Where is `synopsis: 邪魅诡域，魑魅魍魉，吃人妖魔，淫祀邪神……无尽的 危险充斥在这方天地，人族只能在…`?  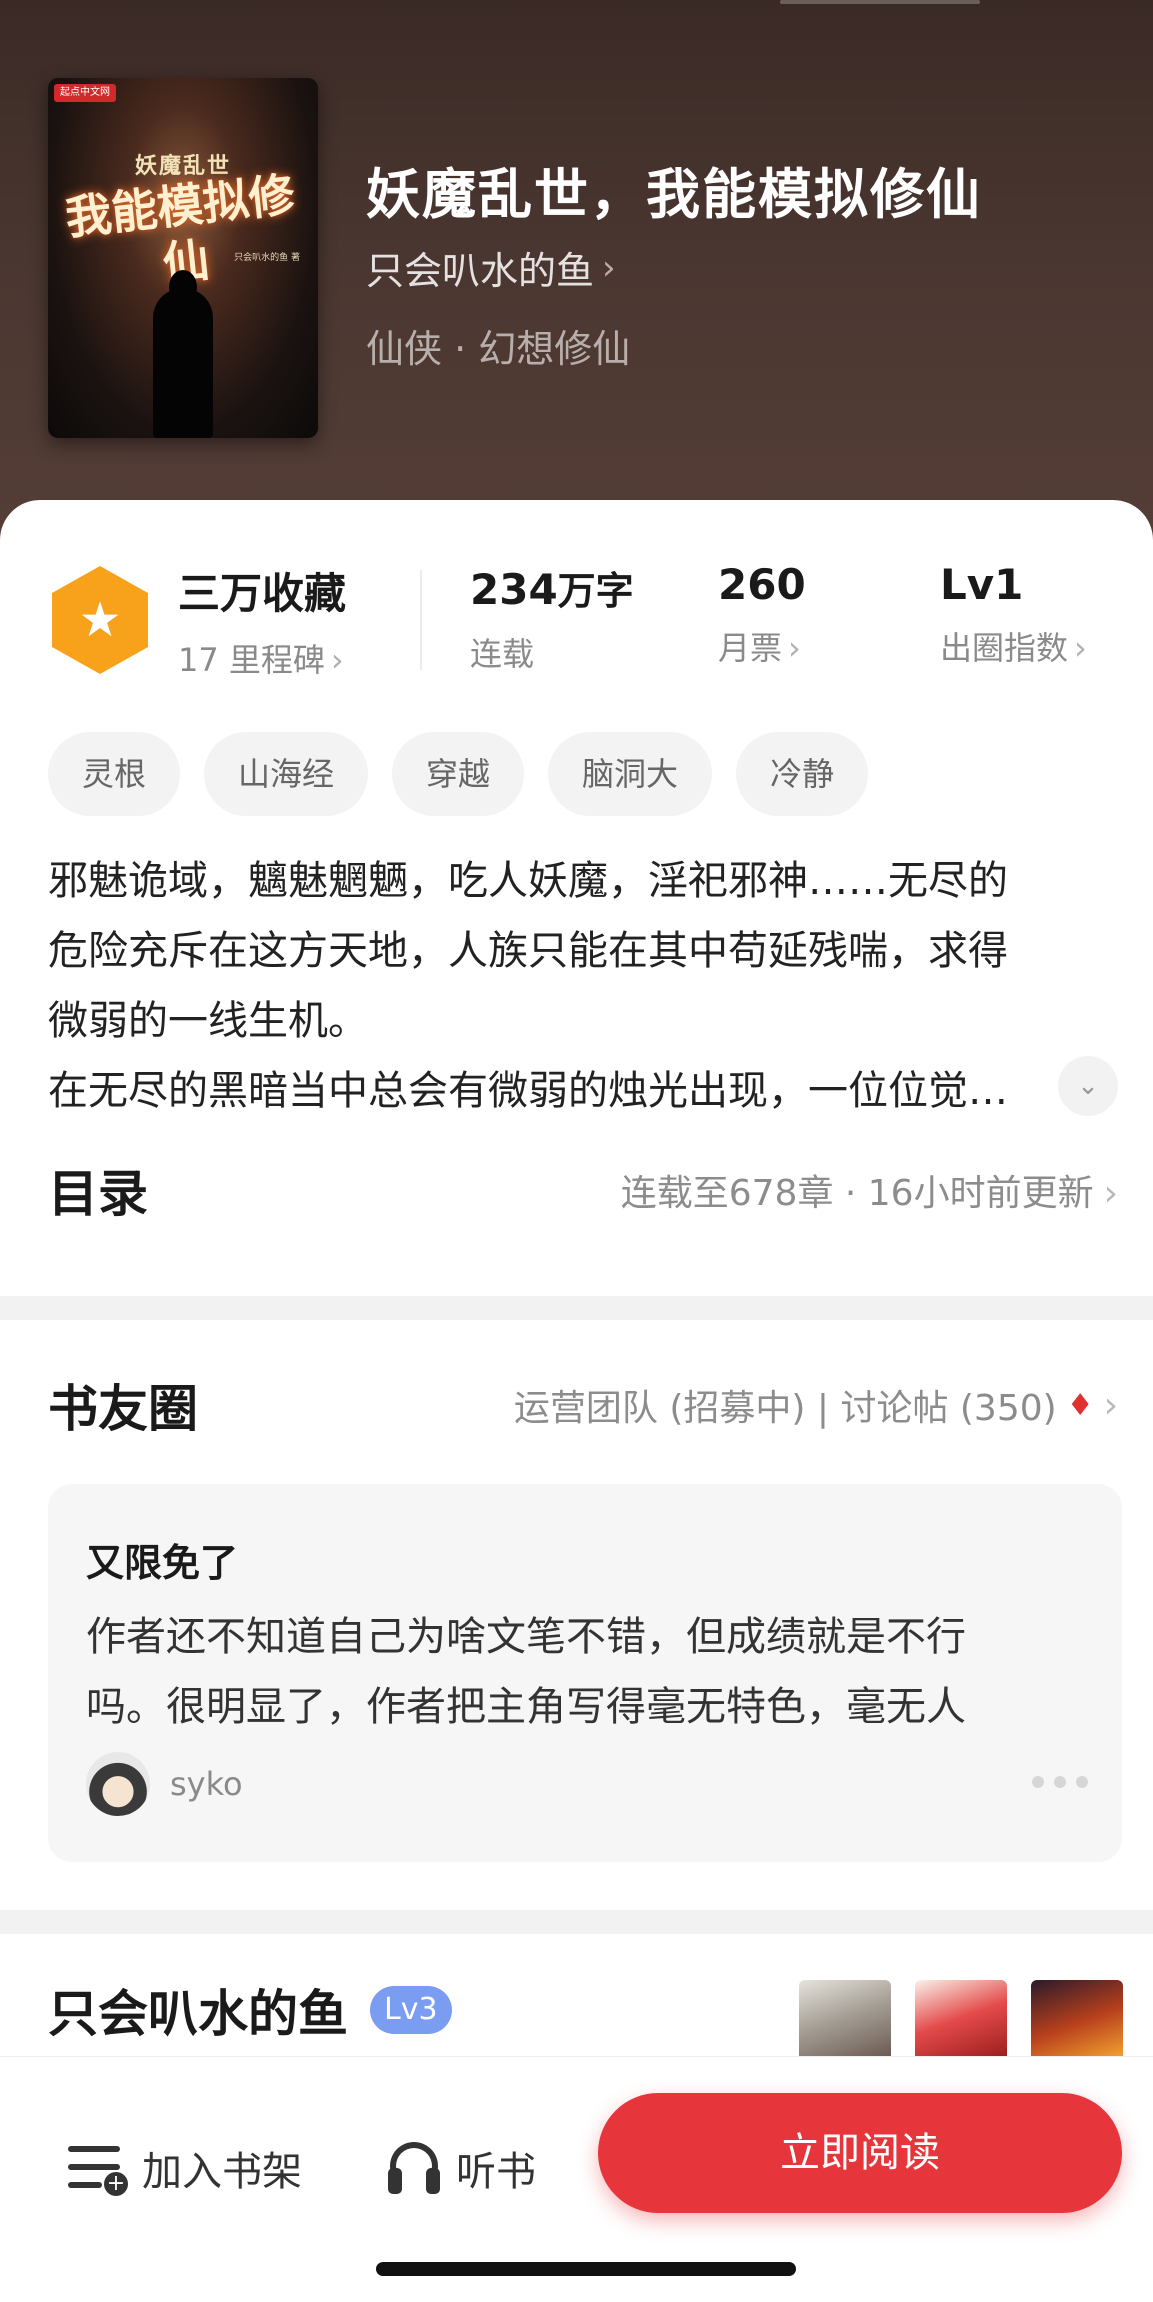 synopsis: 邪魅诡域，魑魅魍魉，吃人妖魔，淫祀邪神……无尽的 危险充斥在这方天地，人族只能在… is located at coordinates (583, 986).